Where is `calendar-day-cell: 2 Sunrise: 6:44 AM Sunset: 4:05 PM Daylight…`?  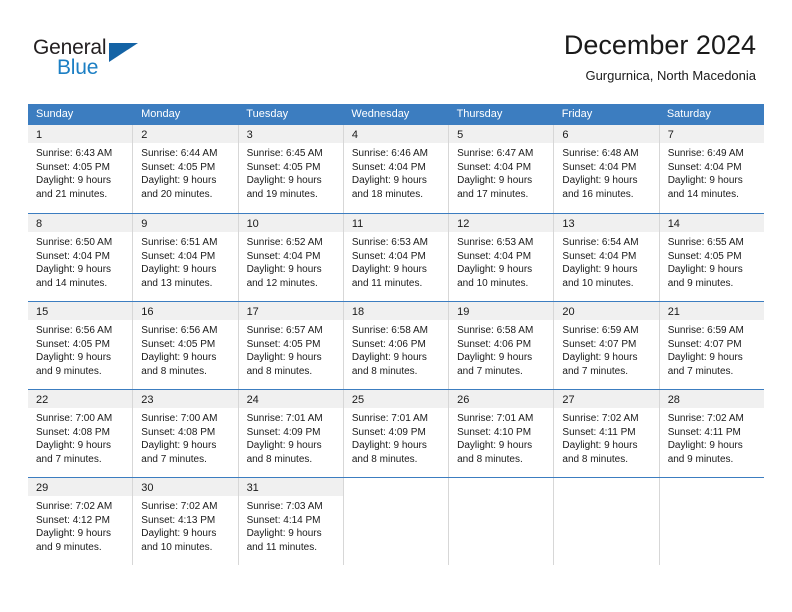
calendar-day-cell: 2 Sunrise: 6:44 AM Sunset: 4:05 PM Daylight… is located at coordinates (185, 169).